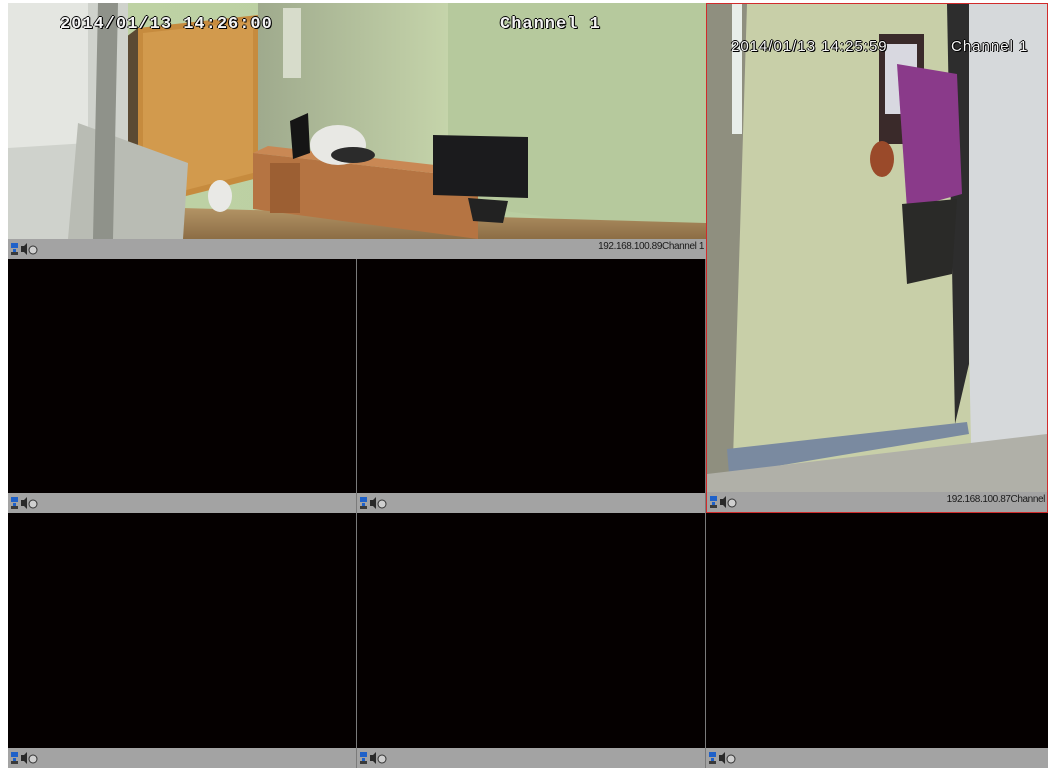  Describe the element at coordinates (877, 502) in the screenshot. I see `status-bar: 192.168.100.87Channel` at that location.